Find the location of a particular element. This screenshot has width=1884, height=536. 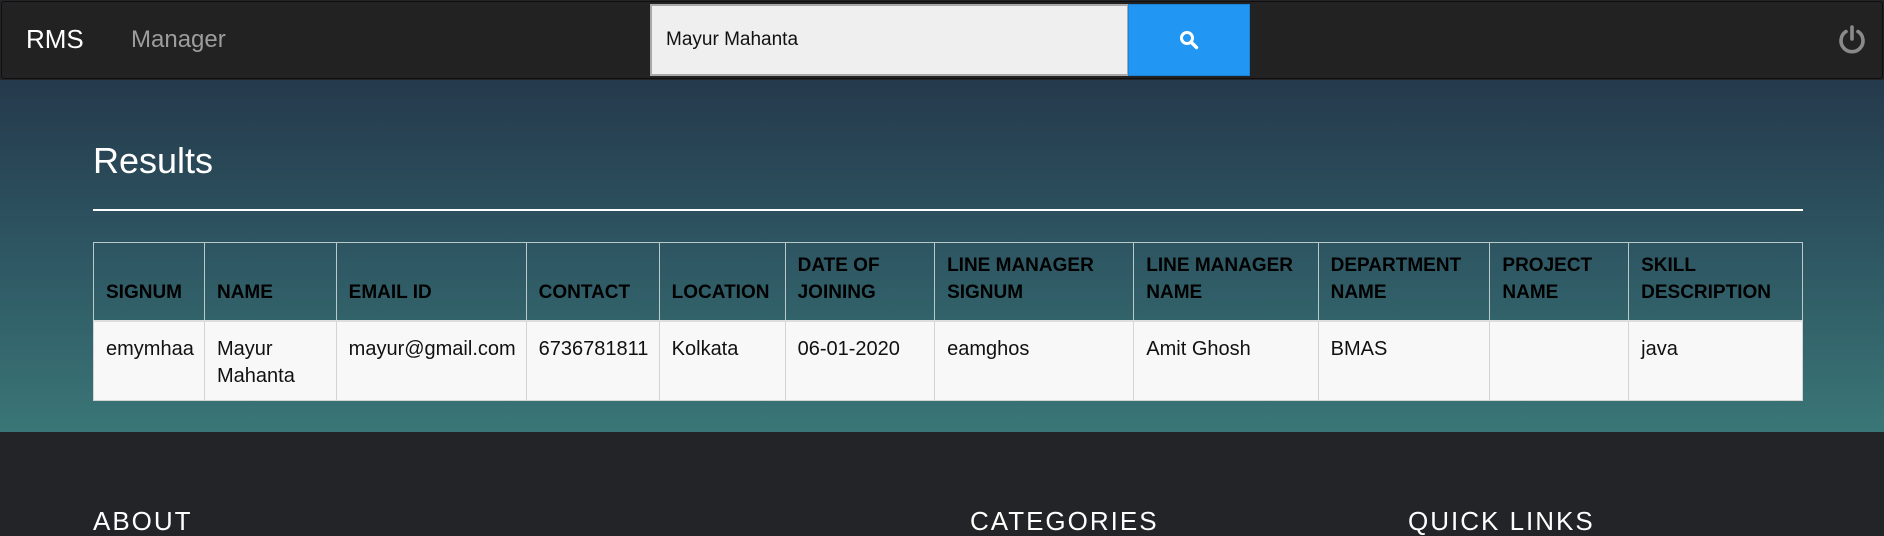

page-title: Results is located at coordinates (153, 160).